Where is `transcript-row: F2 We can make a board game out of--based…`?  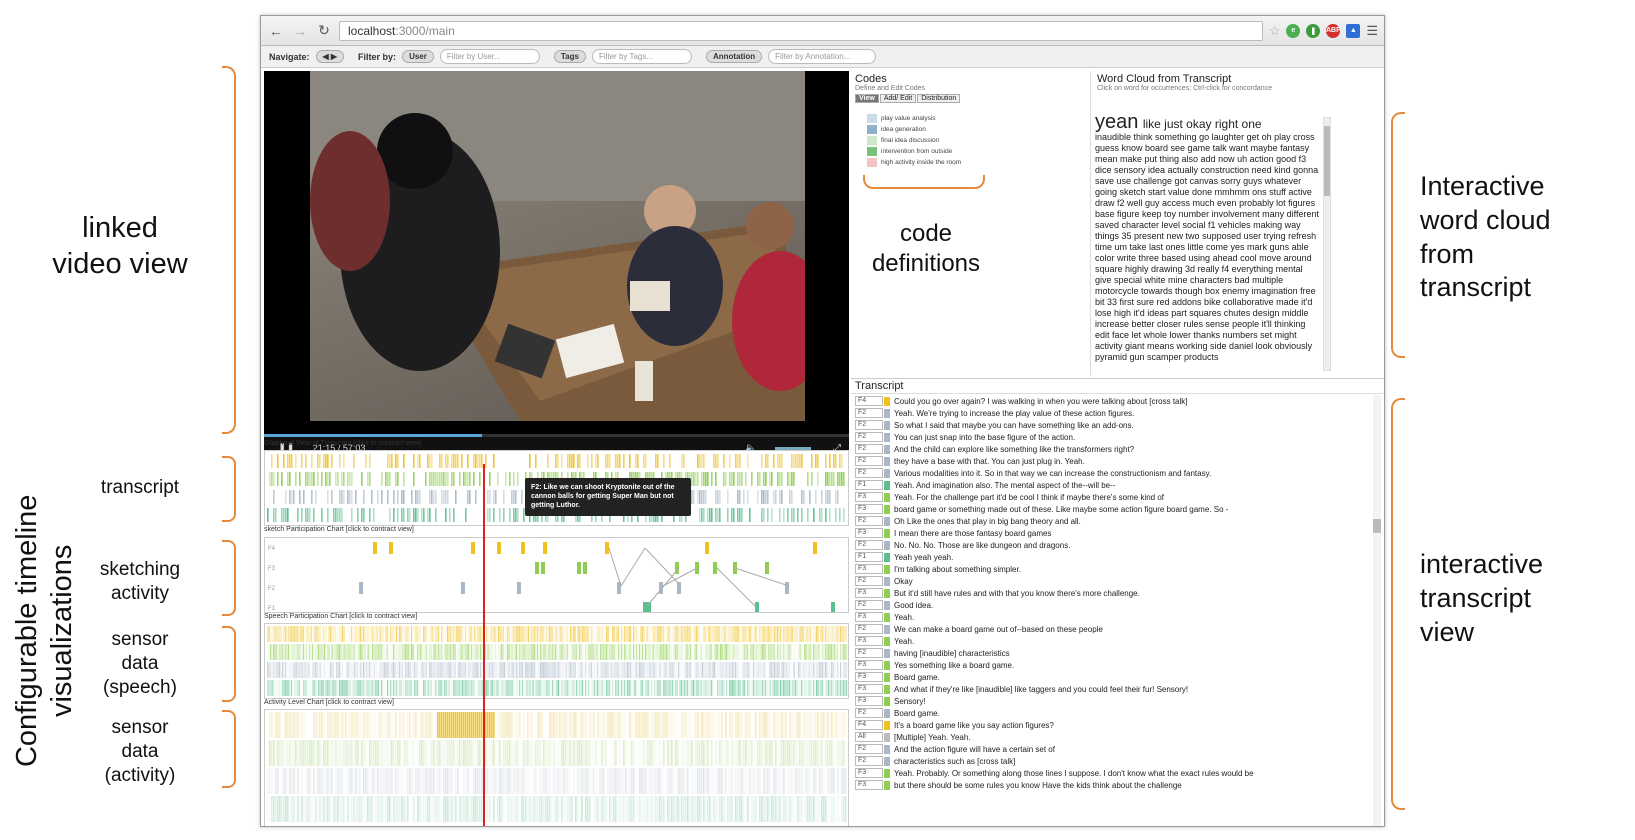 transcript-row: F2 We can make a board game out of--based… is located at coordinates (1117, 629).